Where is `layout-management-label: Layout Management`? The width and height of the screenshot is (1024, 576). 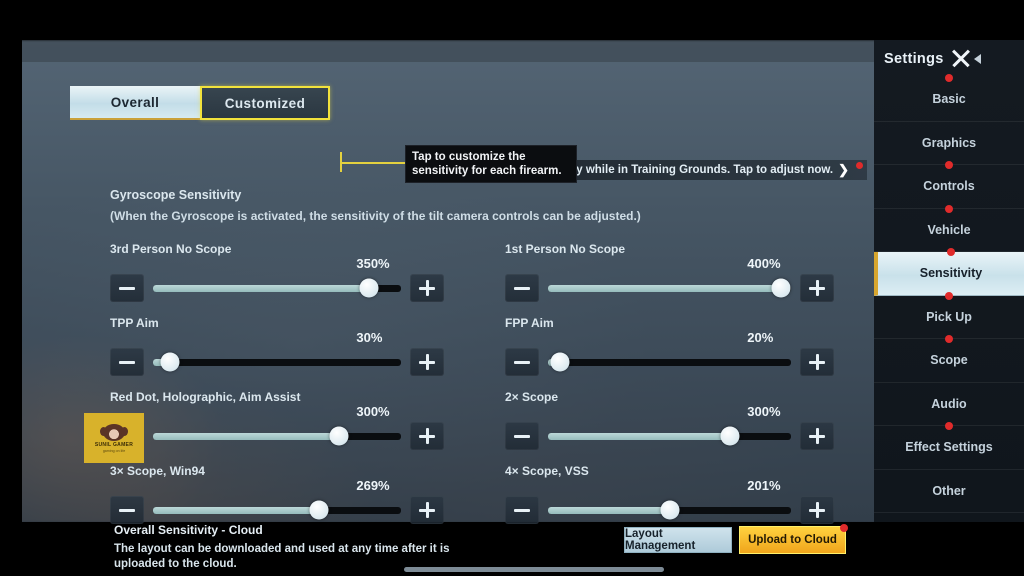
layout-management-label: Layout Management is located at coordinates (660, 540).